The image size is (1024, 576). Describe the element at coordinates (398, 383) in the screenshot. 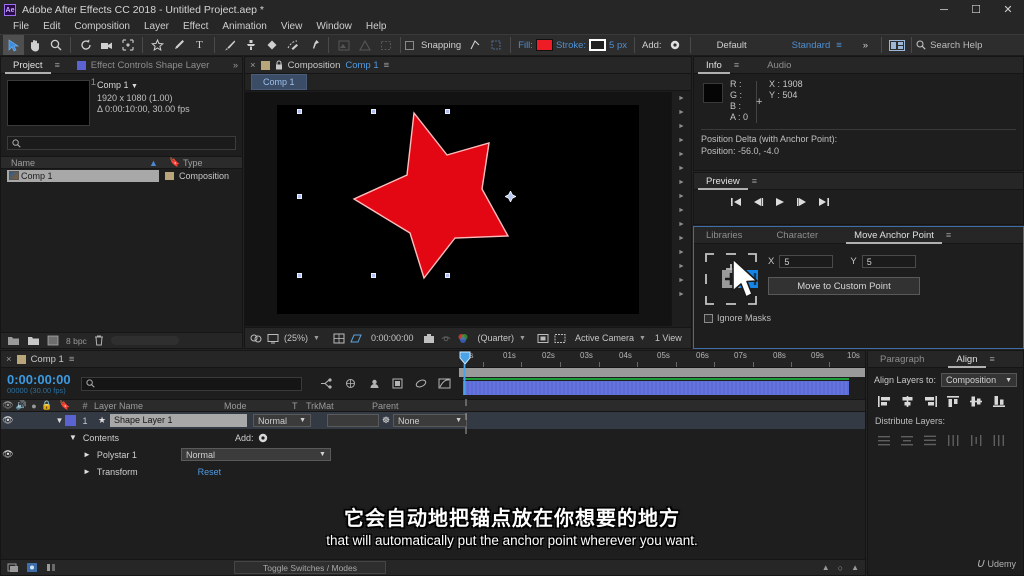

I see `frame-blending-icon` at that location.